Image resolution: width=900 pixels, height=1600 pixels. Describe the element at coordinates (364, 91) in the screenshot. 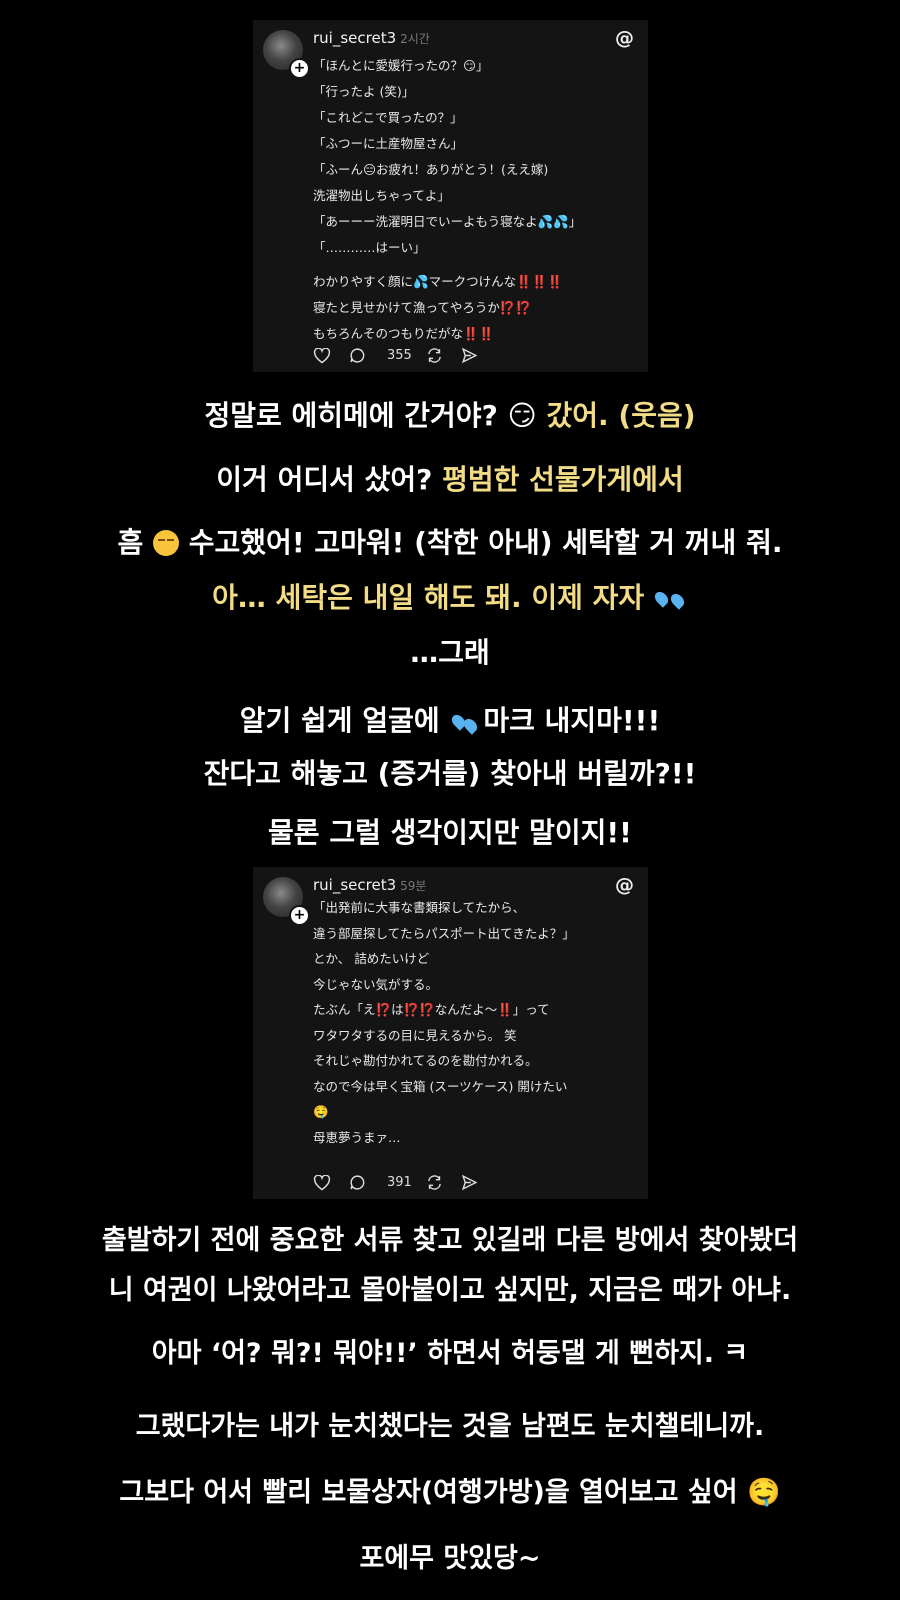

I see `post-line: 「行ったよ (笑)」` at that location.